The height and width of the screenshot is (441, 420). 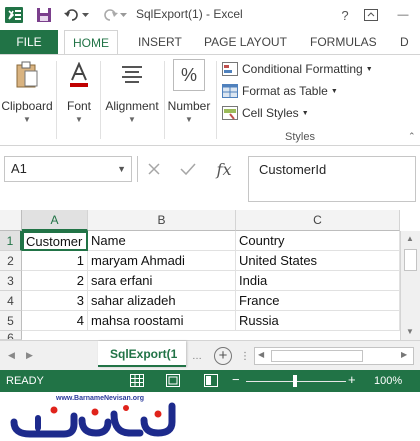 What do you see at coordinates (403, 15) in the screenshot?
I see `minimize-button: —` at bounding box center [403, 15].